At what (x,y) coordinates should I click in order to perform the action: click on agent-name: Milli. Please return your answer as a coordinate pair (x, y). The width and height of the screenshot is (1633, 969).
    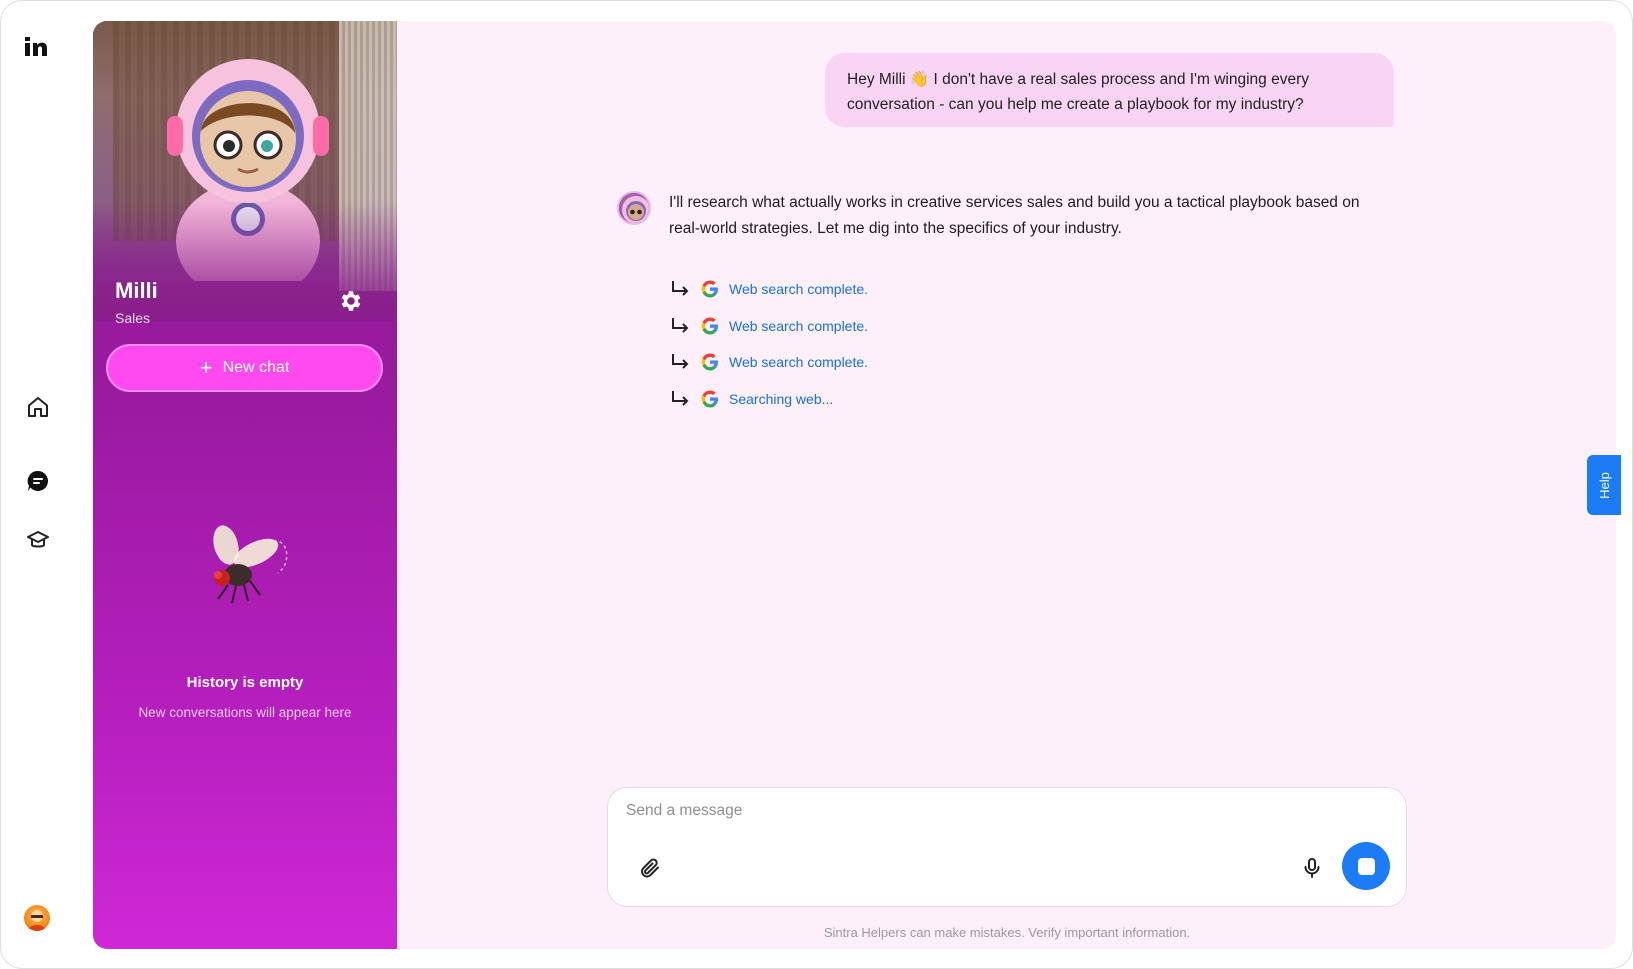
    Looking at the image, I should click on (136, 290).